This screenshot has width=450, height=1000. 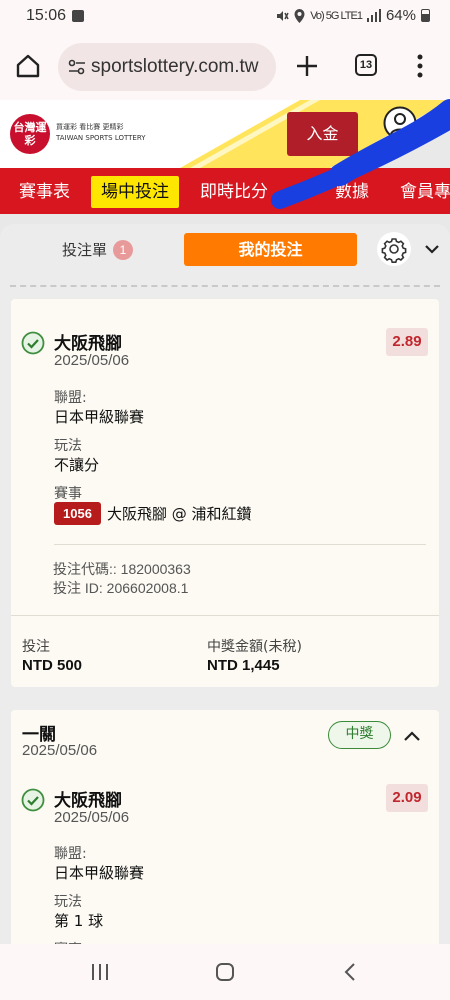 What do you see at coordinates (101, 138) in the screenshot?
I see `logo-tagline-en: TAIWAN SPORTS LOTTERY` at bounding box center [101, 138].